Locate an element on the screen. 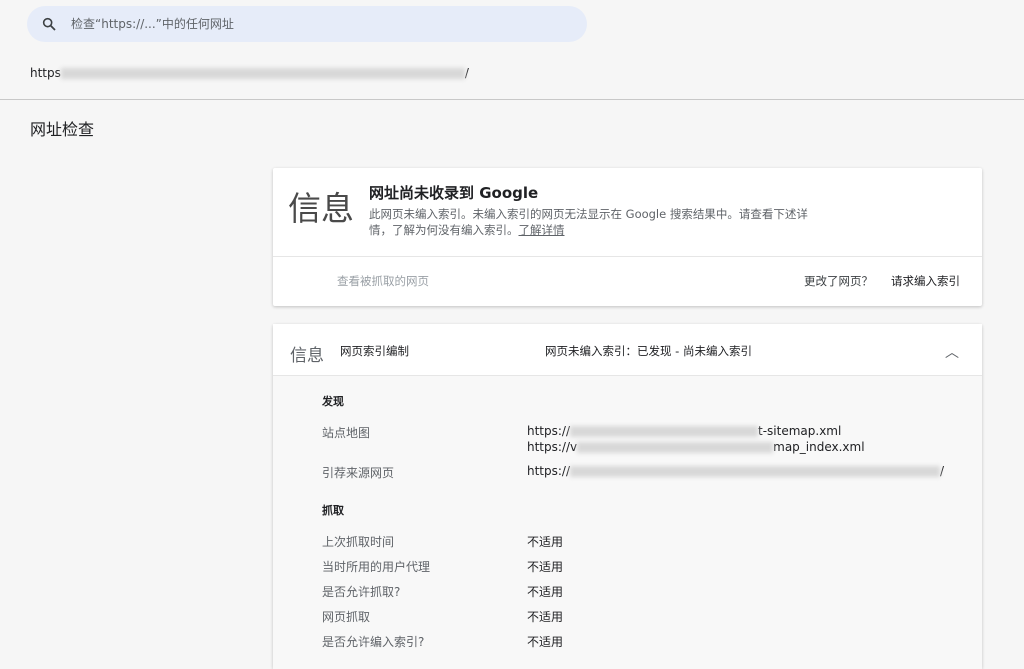 Image resolution: width=1024 pixels, height=669 pixels. discovery-section-title: 发现 is located at coordinates (333, 401).